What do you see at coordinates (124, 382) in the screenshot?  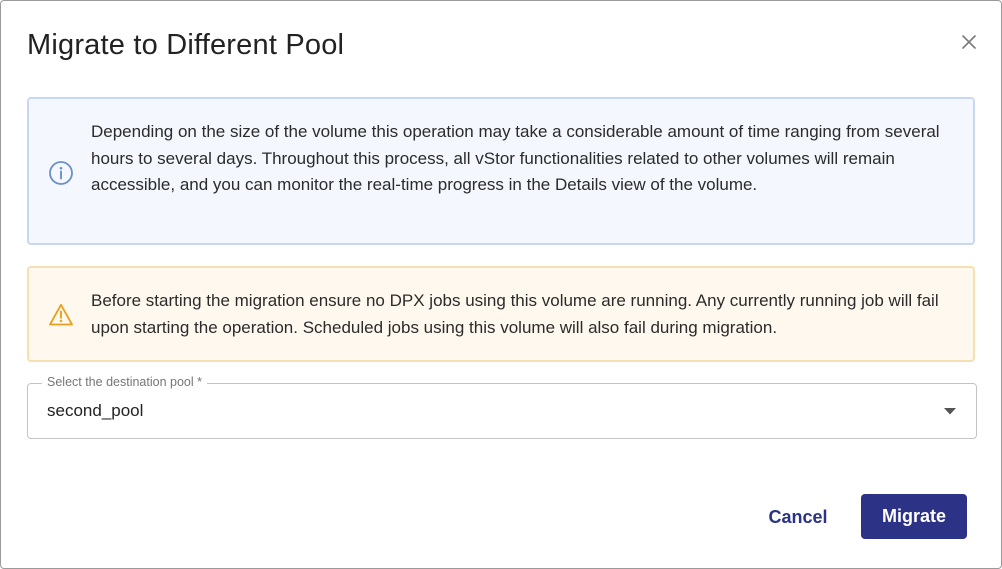 I see `destination-pool-label: Select the destination pool *` at bounding box center [124, 382].